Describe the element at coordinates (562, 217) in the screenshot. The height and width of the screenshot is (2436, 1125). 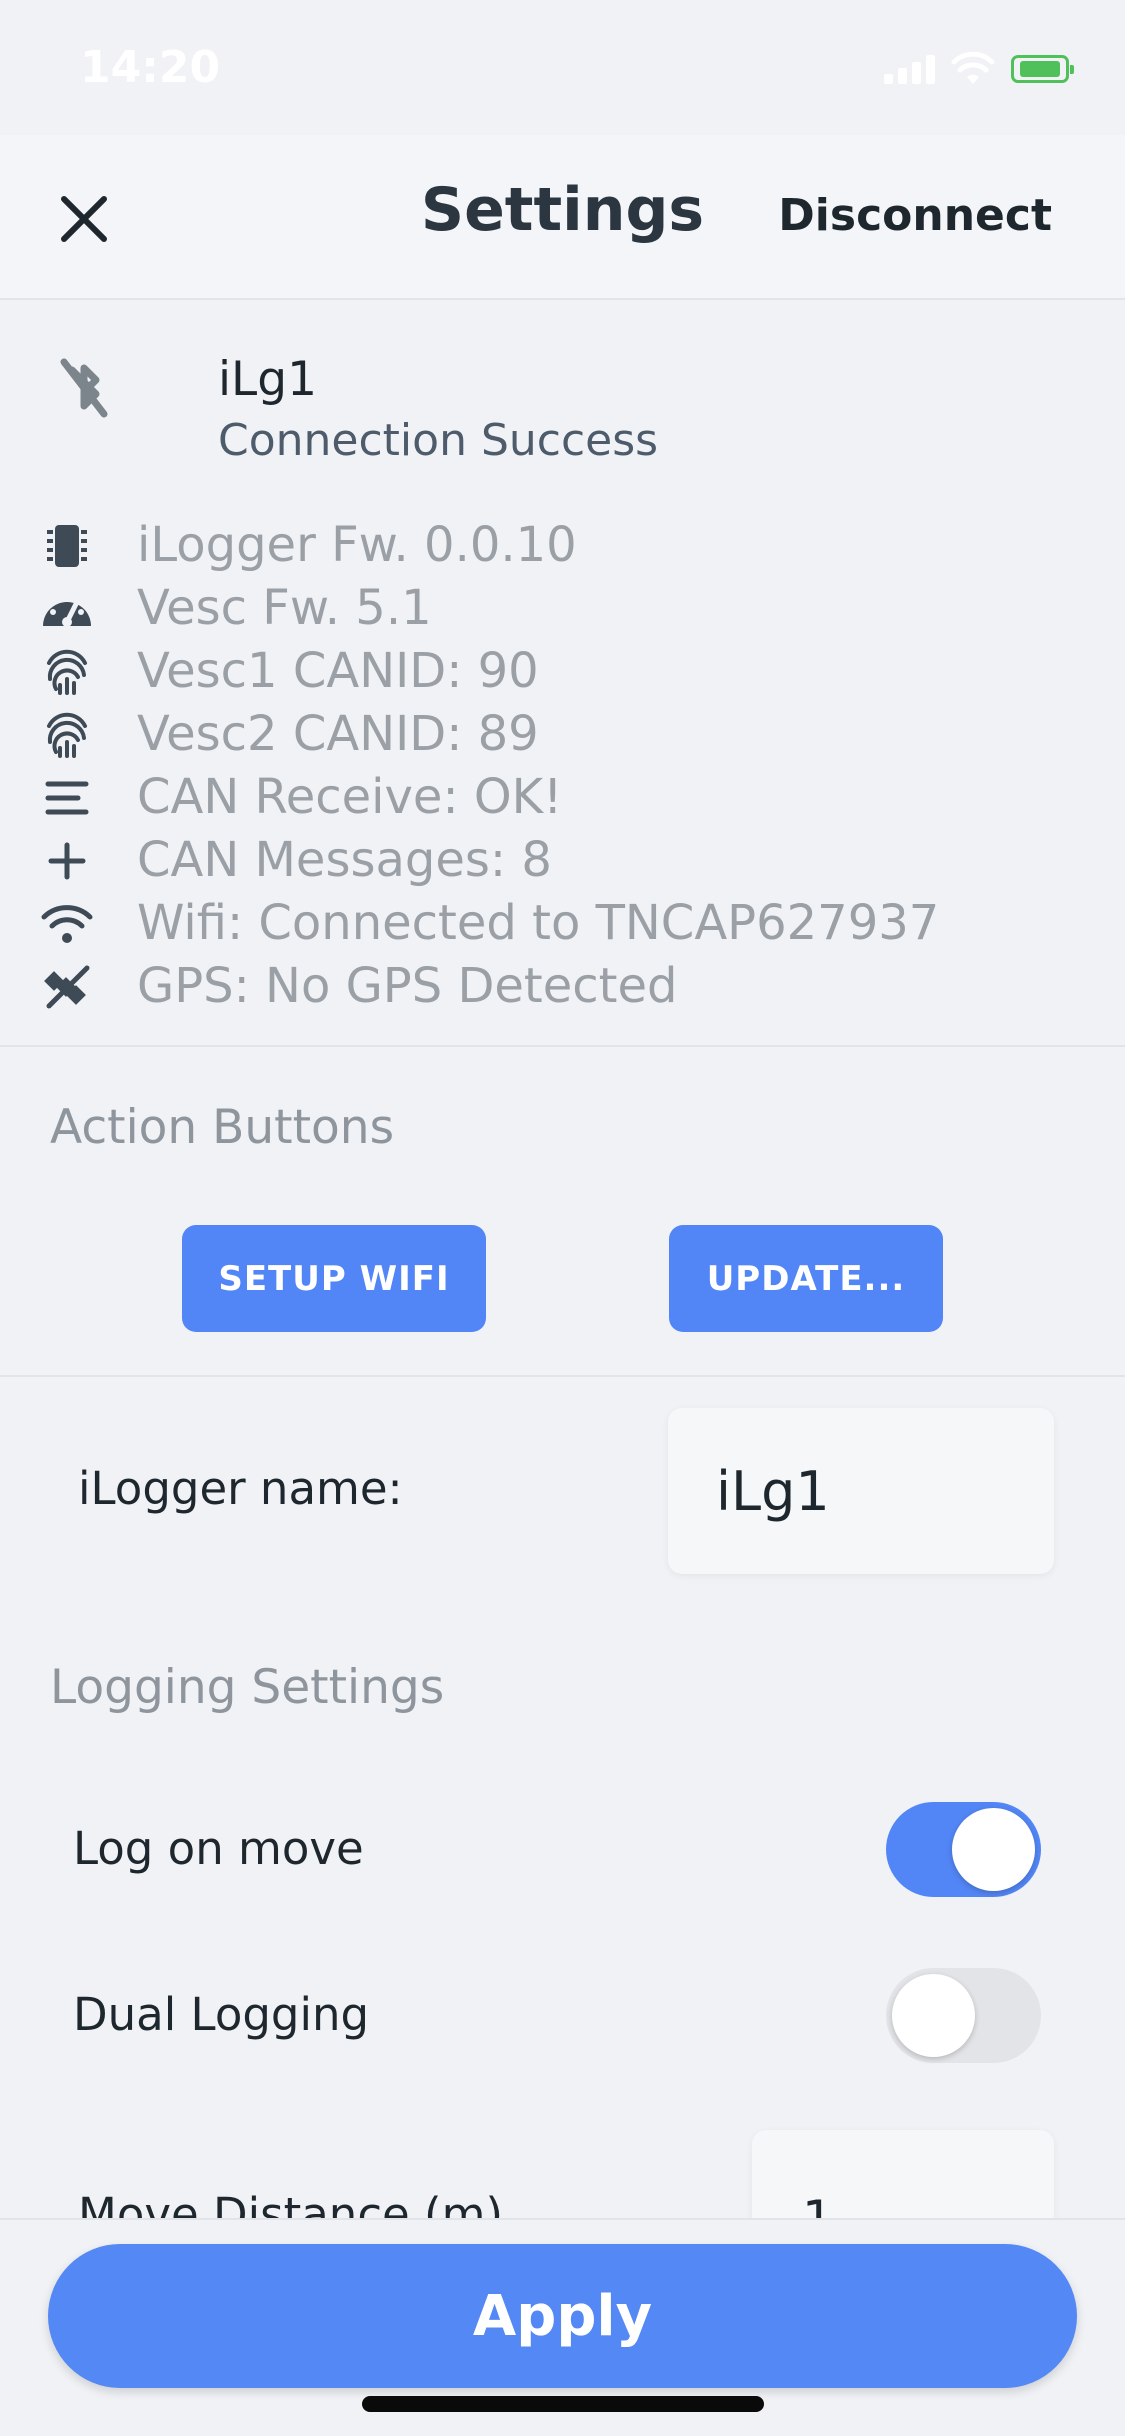
I see `navigation-bar: Settings Disconnect` at that location.